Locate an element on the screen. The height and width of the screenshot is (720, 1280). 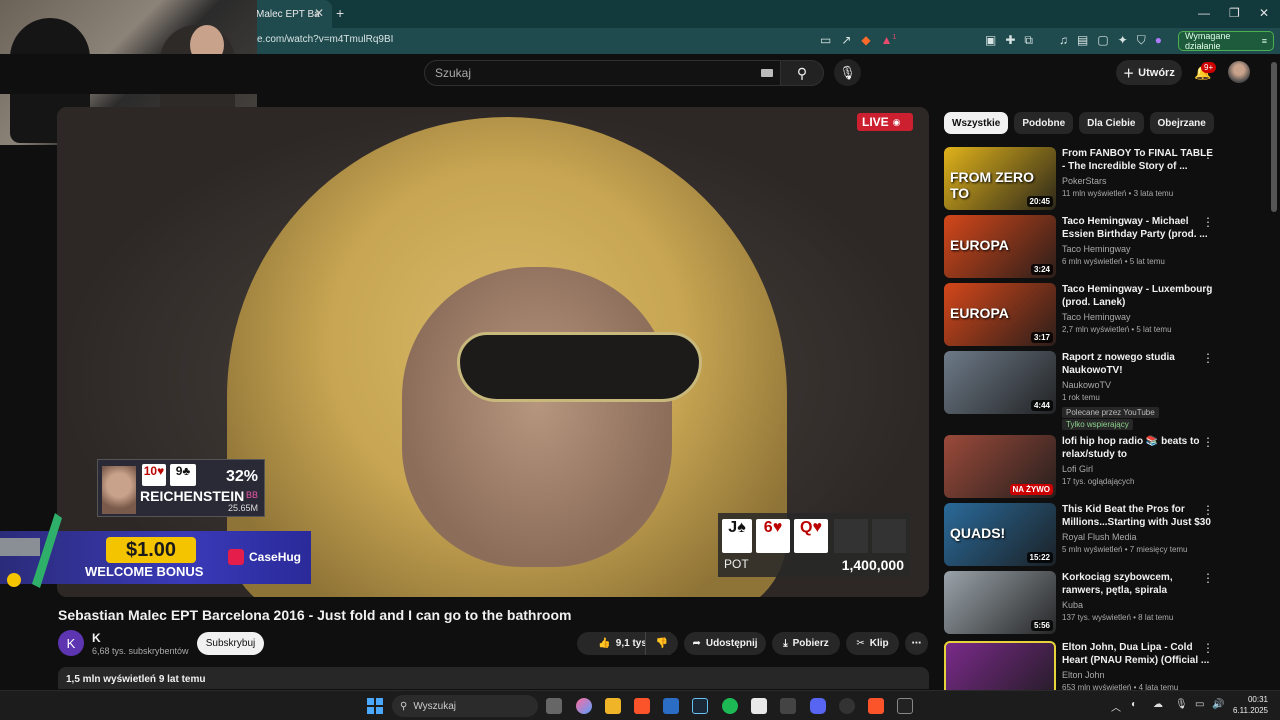
recommendation-channel: Elton John is located at coordinates (1083, 675).